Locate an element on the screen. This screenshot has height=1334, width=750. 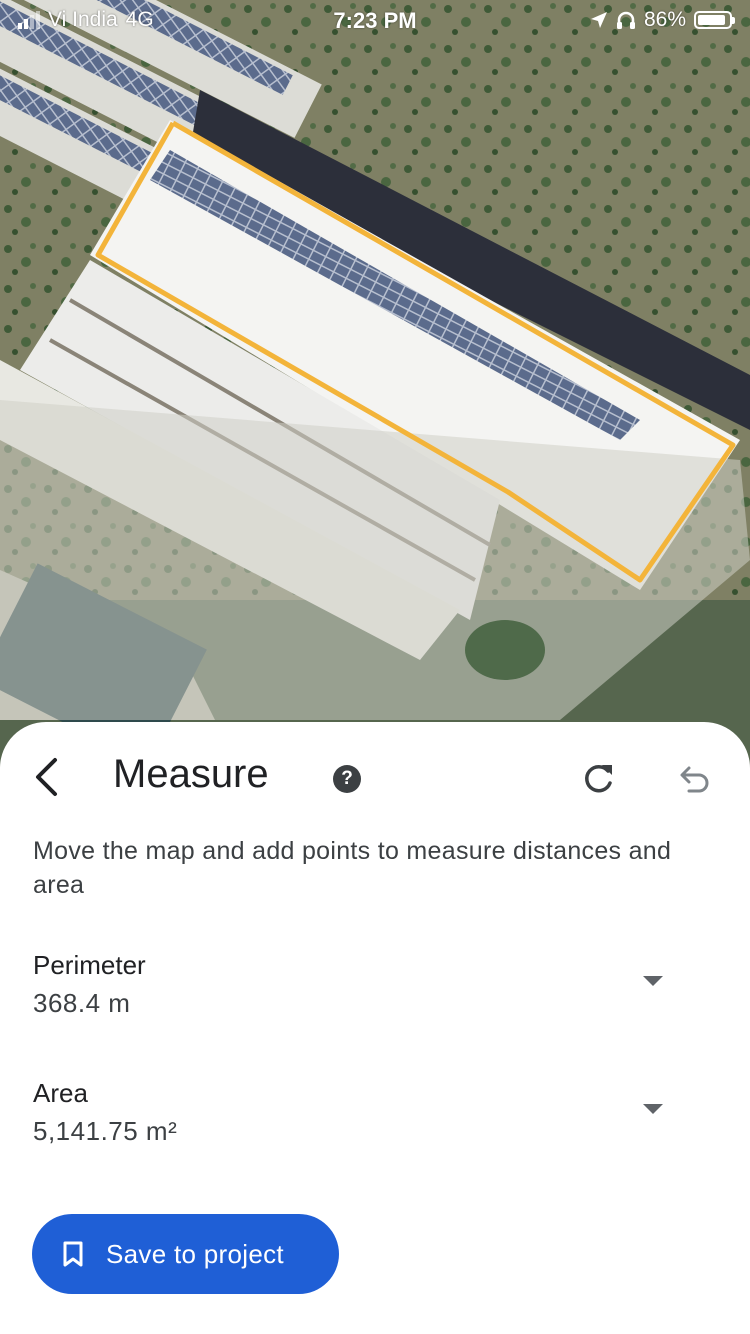
perimeter-value: 368.4 m is located at coordinates (82, 1003).